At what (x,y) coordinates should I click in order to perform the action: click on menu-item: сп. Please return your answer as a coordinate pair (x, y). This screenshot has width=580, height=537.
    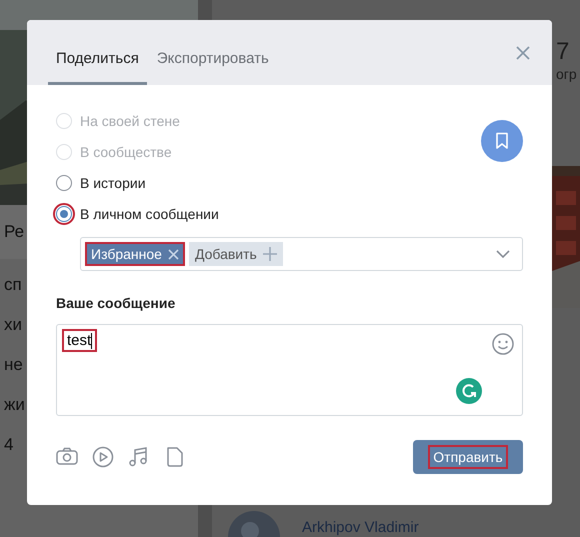
    Looking at the image, I should click on (13, 285).